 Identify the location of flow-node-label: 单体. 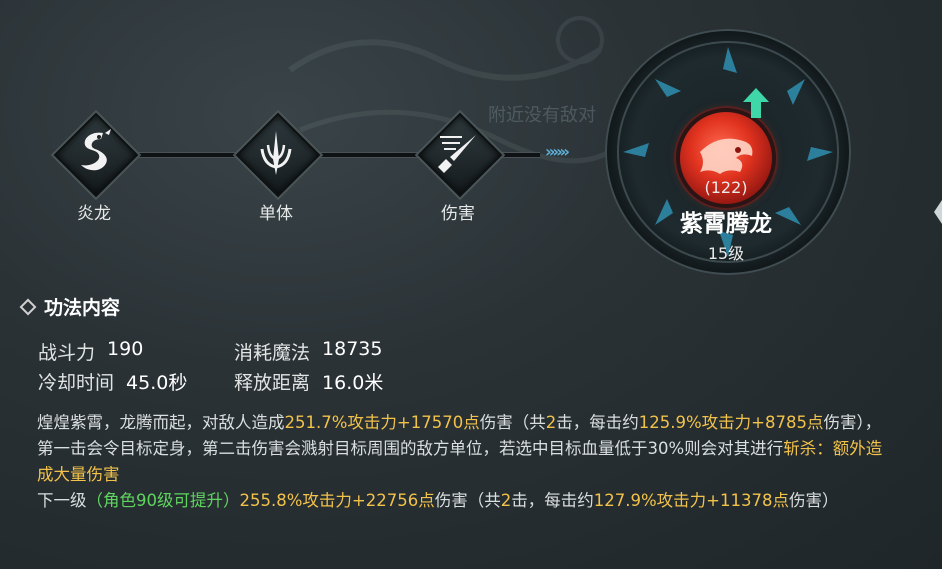
(276, 214).